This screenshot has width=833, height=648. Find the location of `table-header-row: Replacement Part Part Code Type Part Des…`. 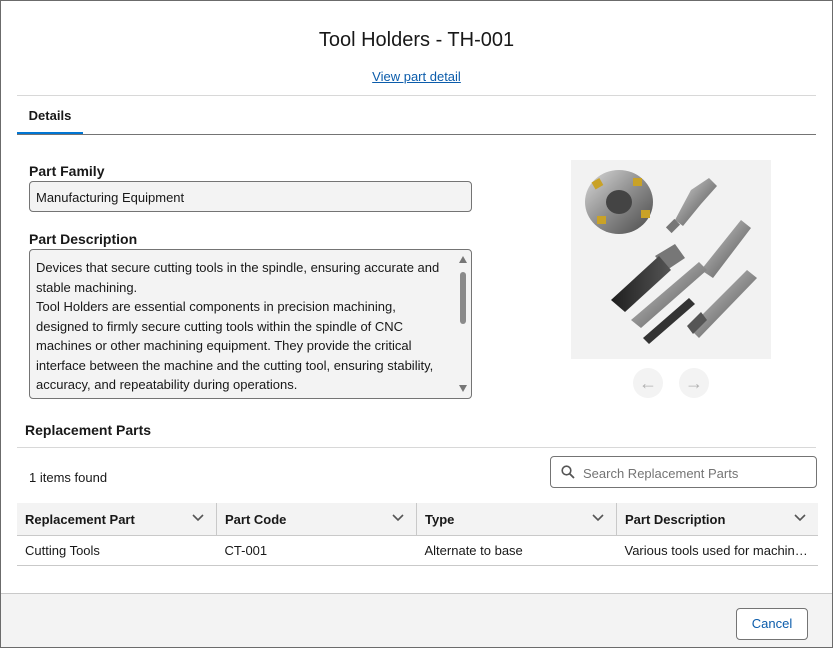

table-header-row: Replacement Part Part Code Type Part Des… is located at coordinates (417, 519).